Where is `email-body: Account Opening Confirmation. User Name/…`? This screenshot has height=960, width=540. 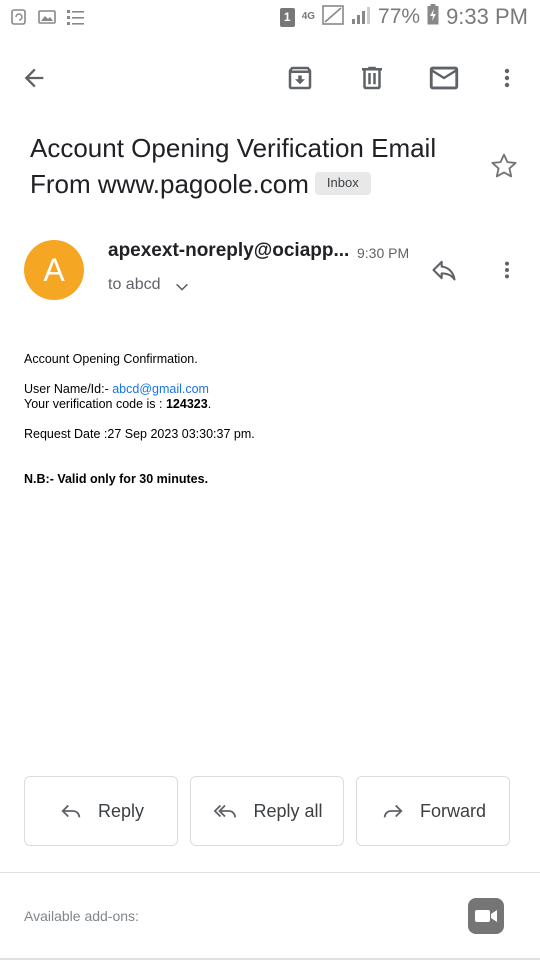 email-body: Account Opening Confirmation. User Name/… is located at coordinates (269, 419).